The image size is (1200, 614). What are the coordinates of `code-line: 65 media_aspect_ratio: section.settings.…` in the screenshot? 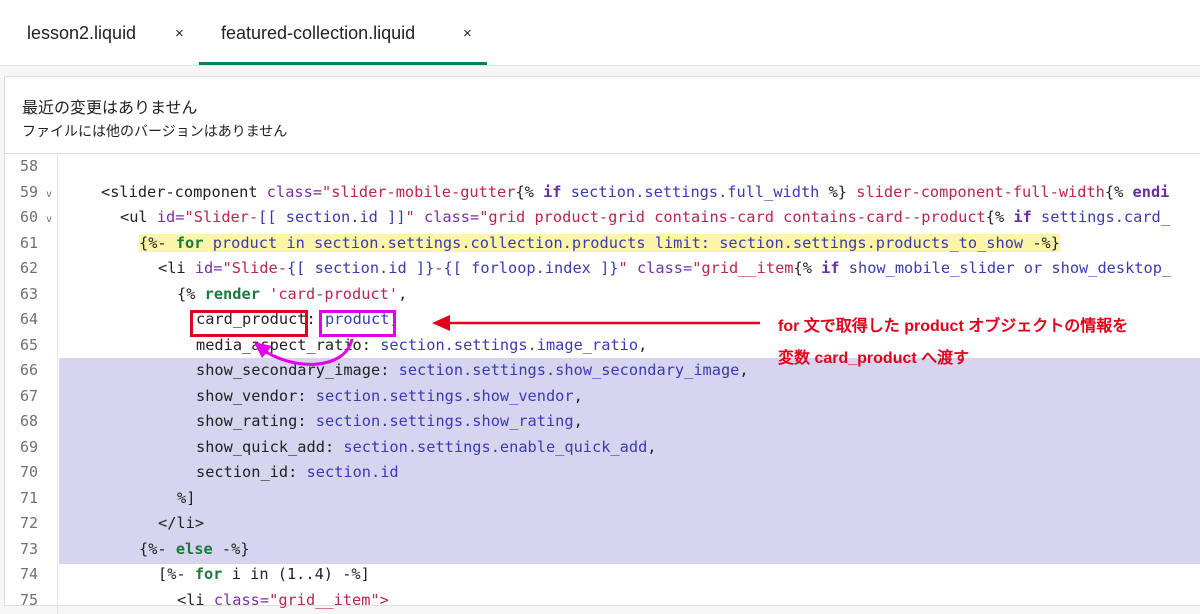 It's located at (602, 346).